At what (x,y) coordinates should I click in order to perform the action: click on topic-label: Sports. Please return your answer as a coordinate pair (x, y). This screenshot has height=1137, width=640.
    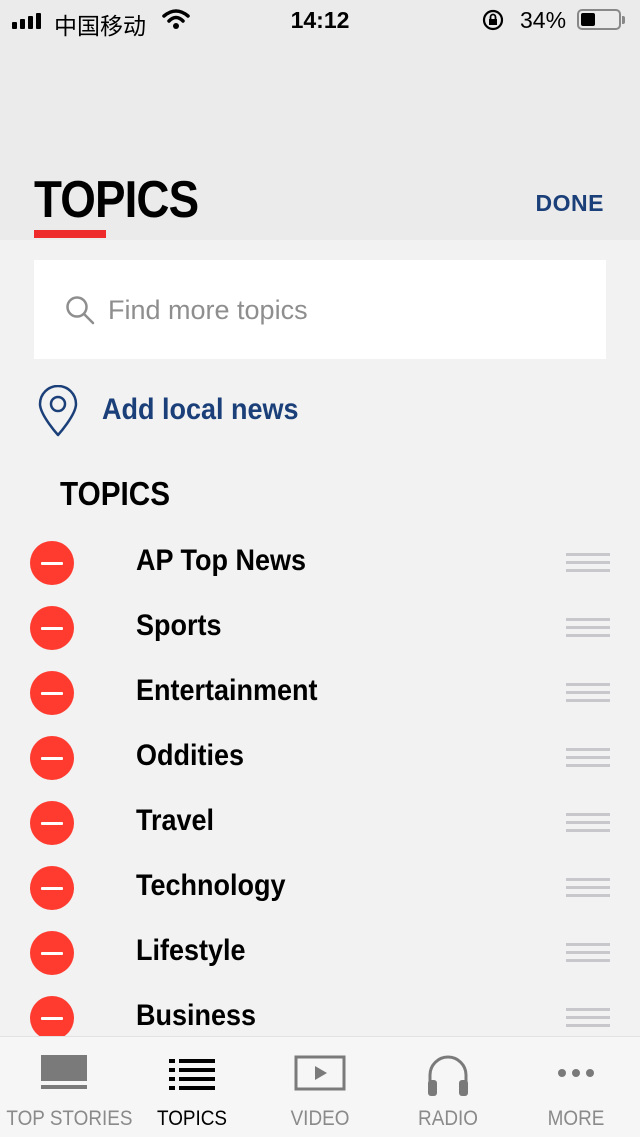
    Looking at the image, I should click on (179, 625).